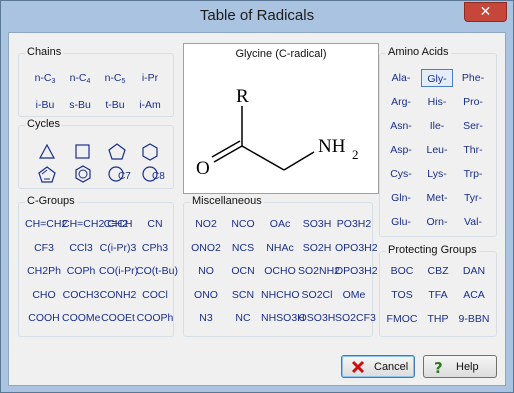 This screenshot has height=393, width=514. I want to click on amino-acid-button: Trp-, so click(473, 174).